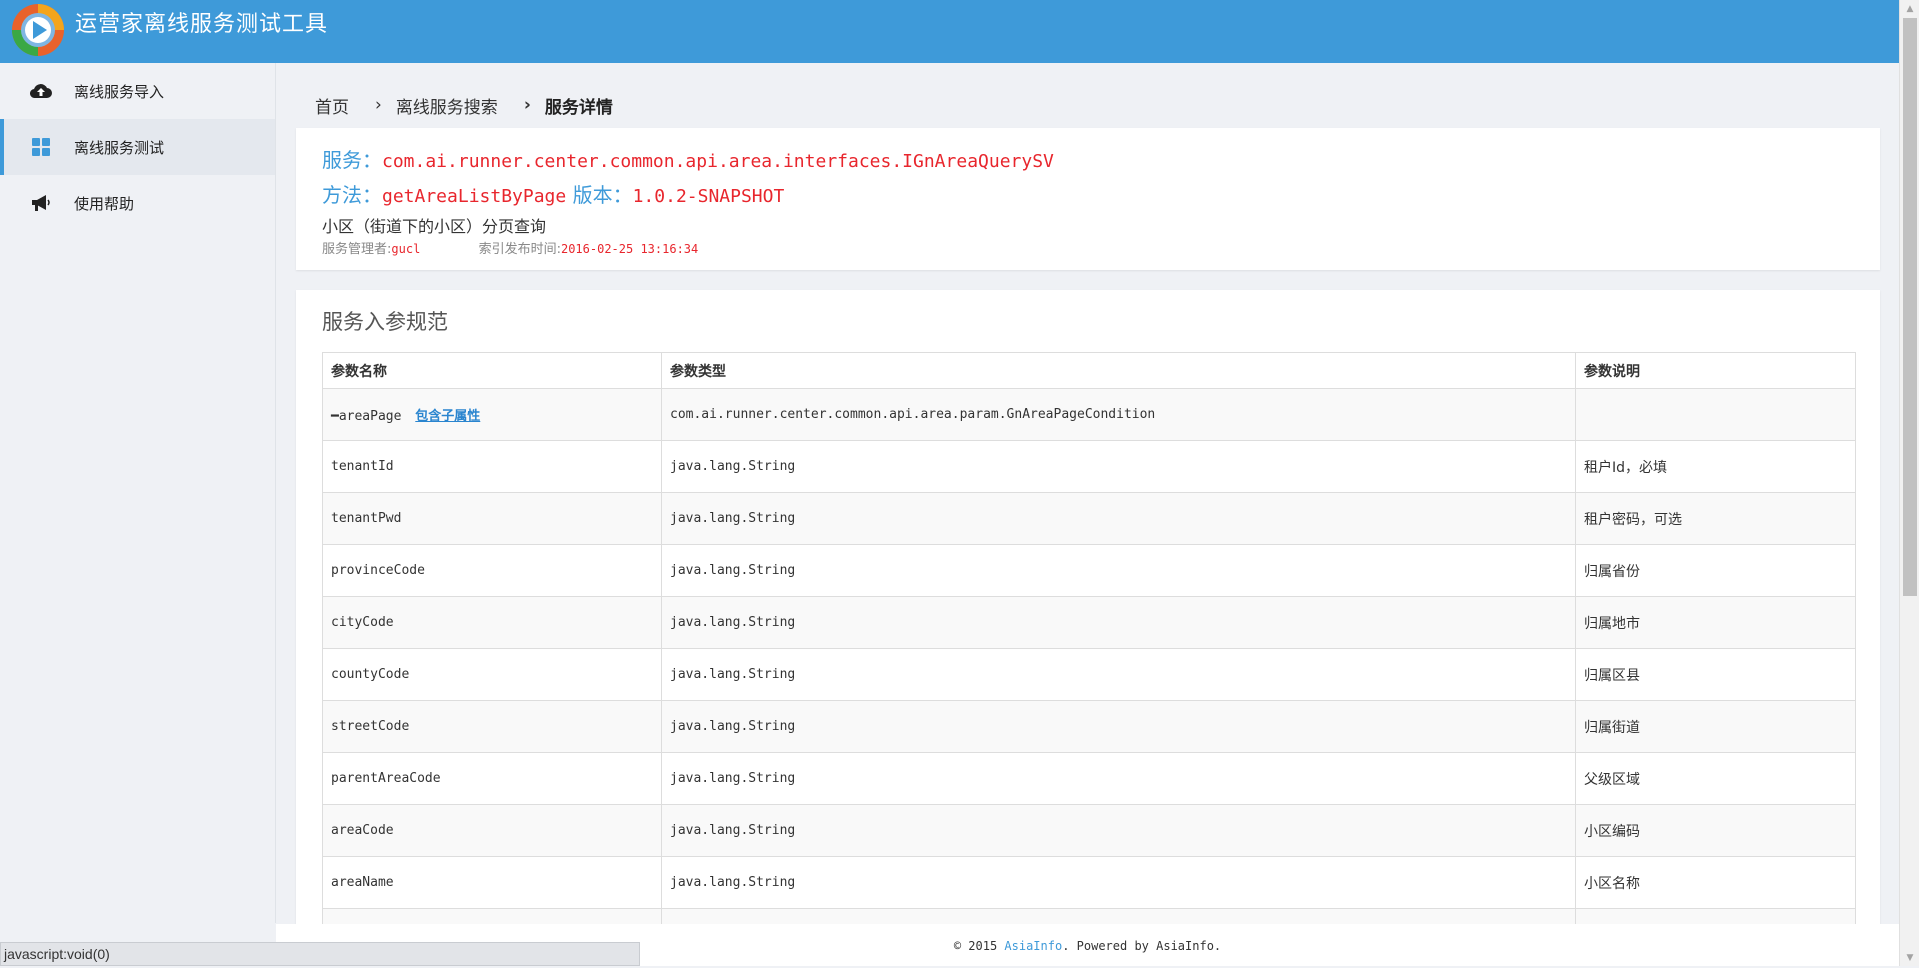 Image resolution: width=1919 pixels, height=968 pixels. I want to click on param-desc-cell: 小区编码, so click(1715, 830).